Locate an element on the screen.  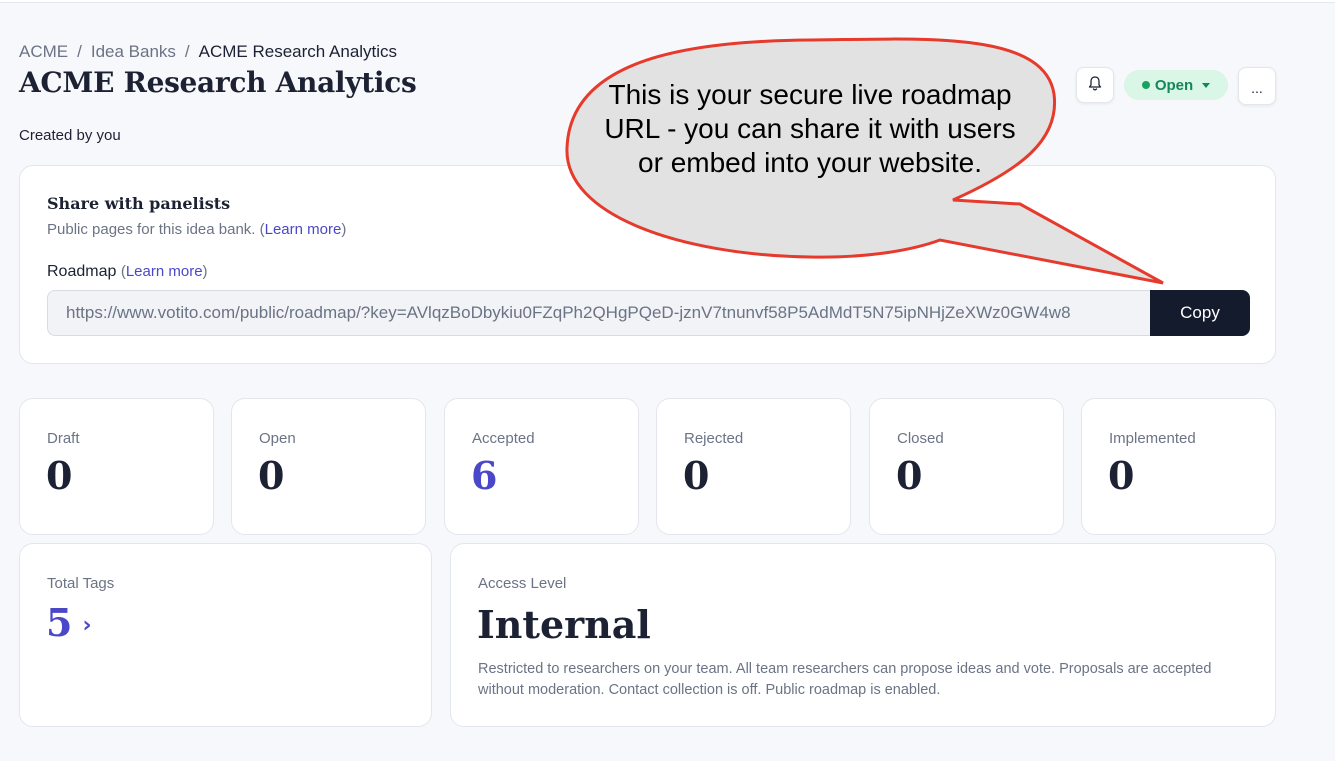
stat-value: 6 is located at coordinates (484, 475).